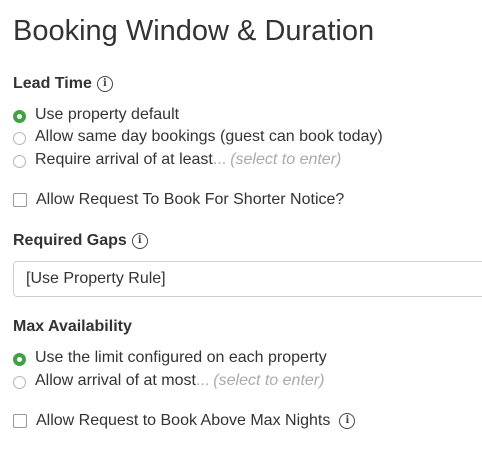  I want to click on lead-time-info-icon: i, so click(104, 84).